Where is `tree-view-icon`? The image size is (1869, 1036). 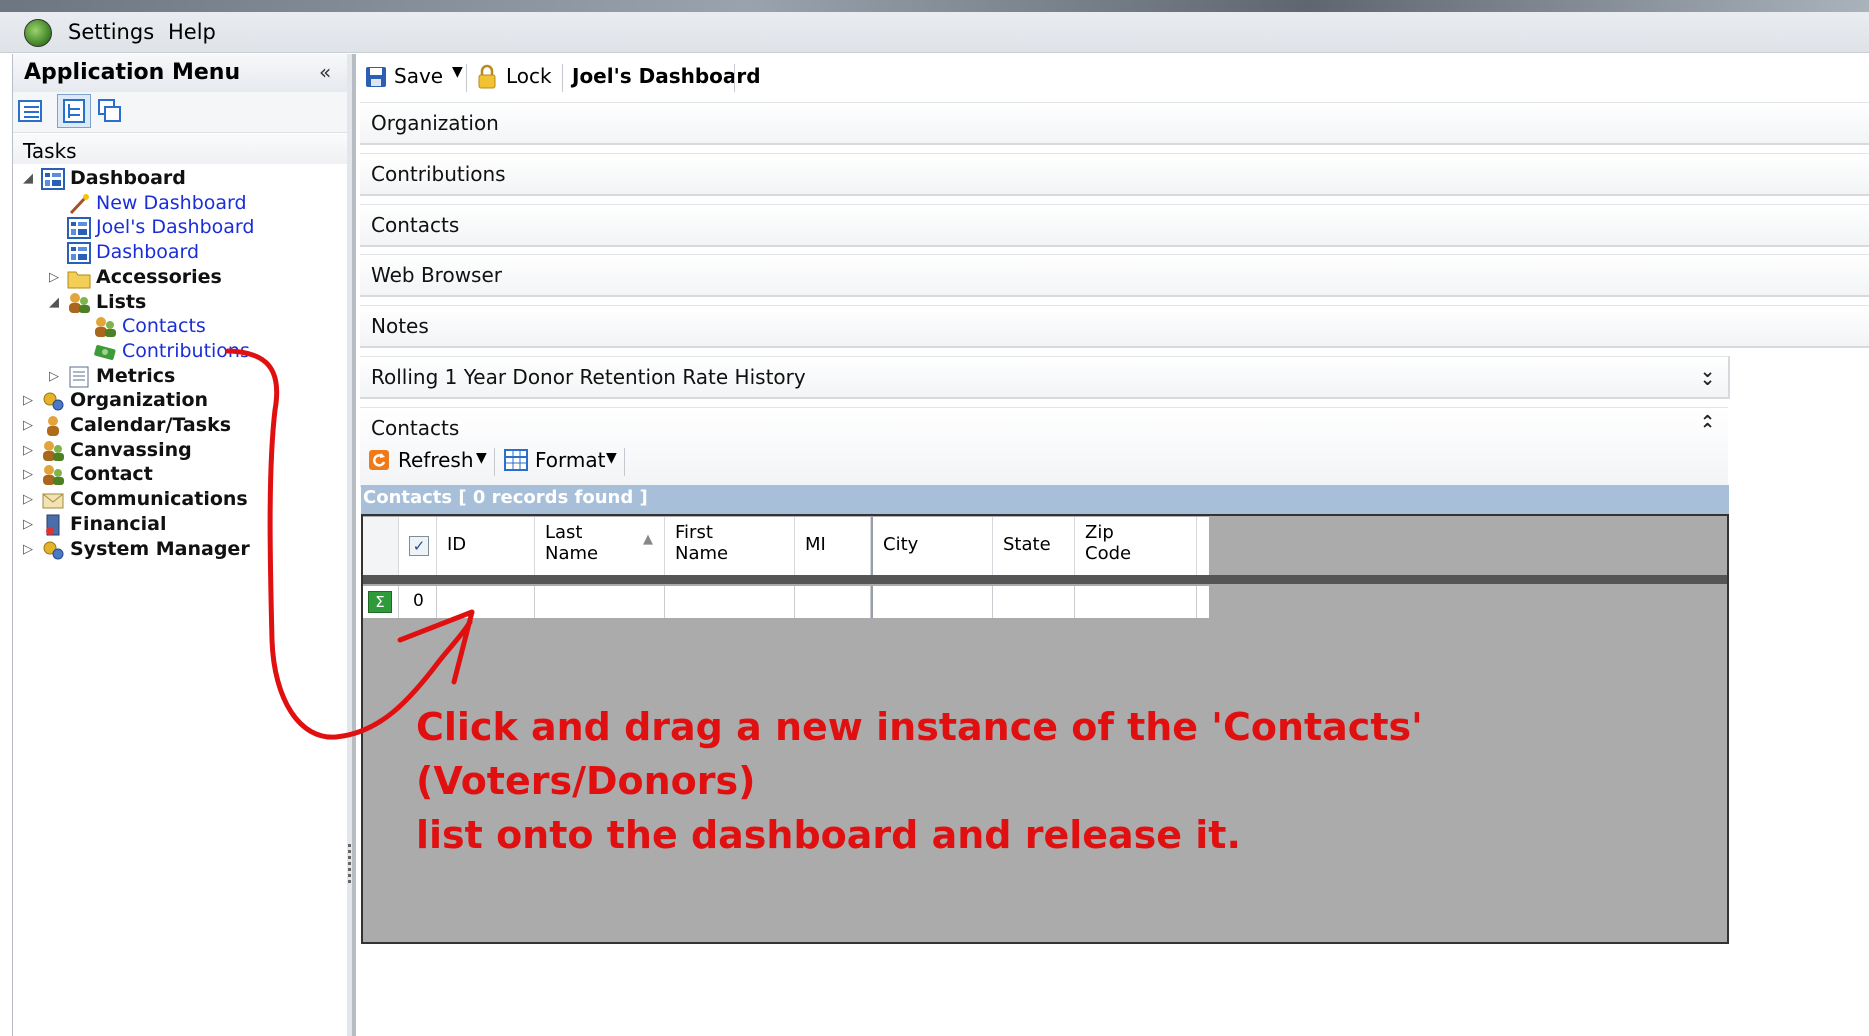 tree-view-icon is located at coordinates (74, 111).